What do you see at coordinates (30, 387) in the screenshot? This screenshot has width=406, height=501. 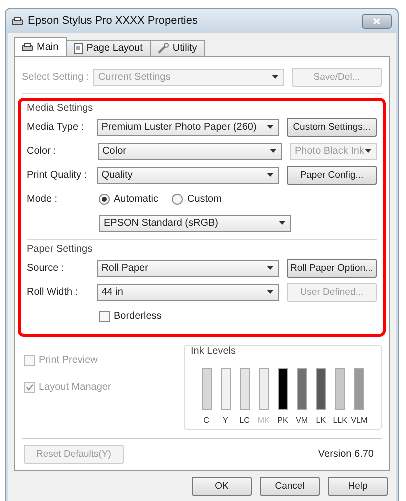 I see `checkmark-icon` at bounding box center [30, 387].